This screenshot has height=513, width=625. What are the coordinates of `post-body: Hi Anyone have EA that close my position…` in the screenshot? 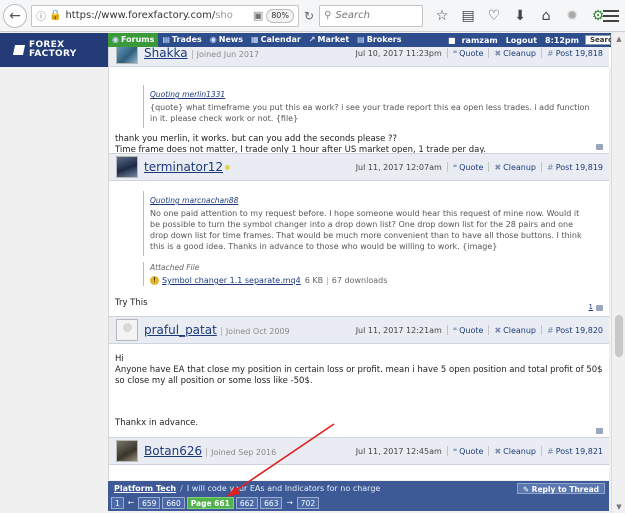 It's located at (359, 390).